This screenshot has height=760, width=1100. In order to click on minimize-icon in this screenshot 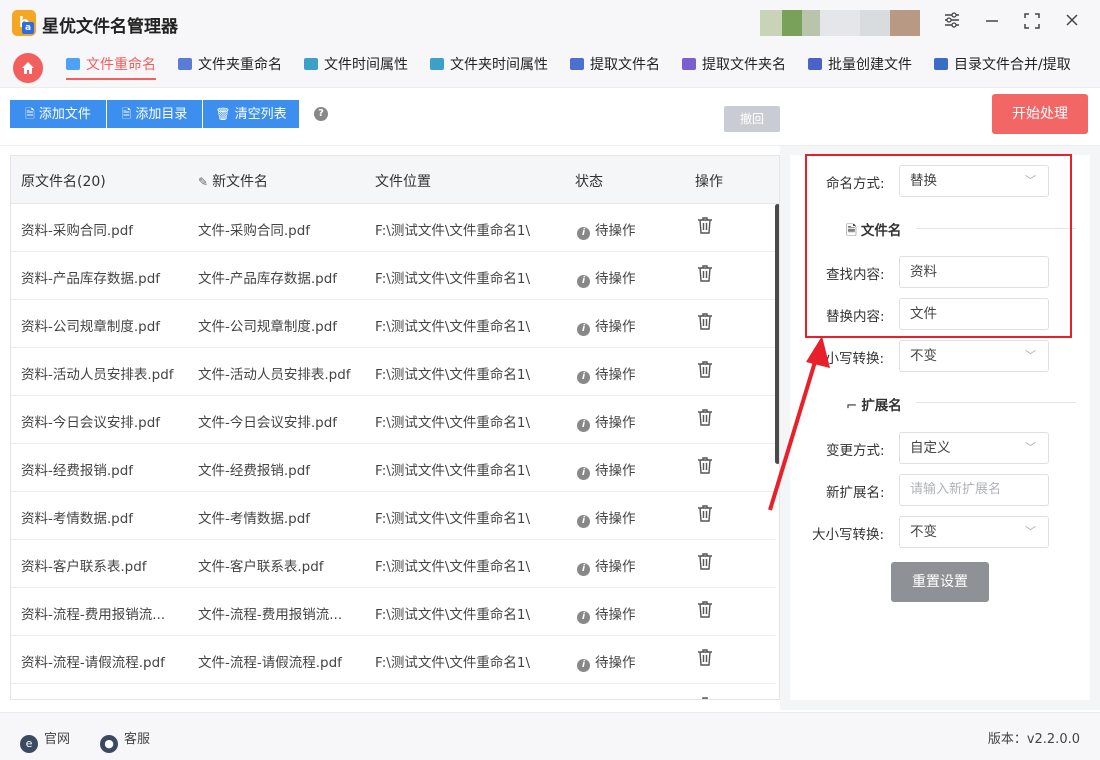, I will do `click(992, 24)`.